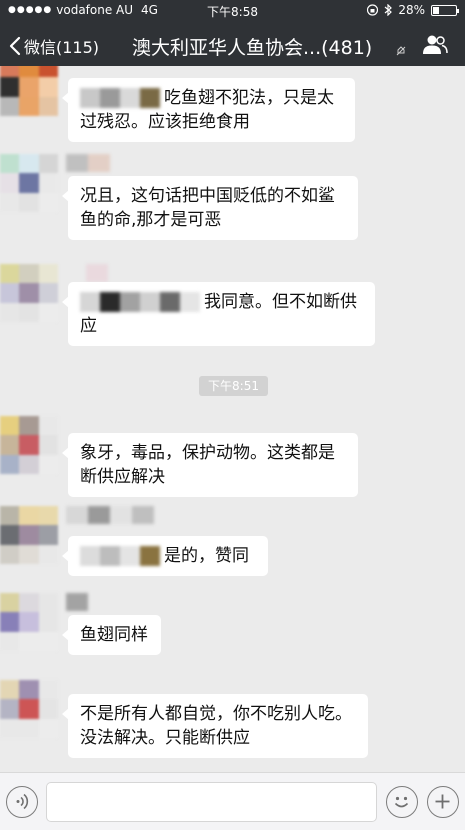 The image size is (465, 830). I want to click on voice-icon, so click(22, 801).